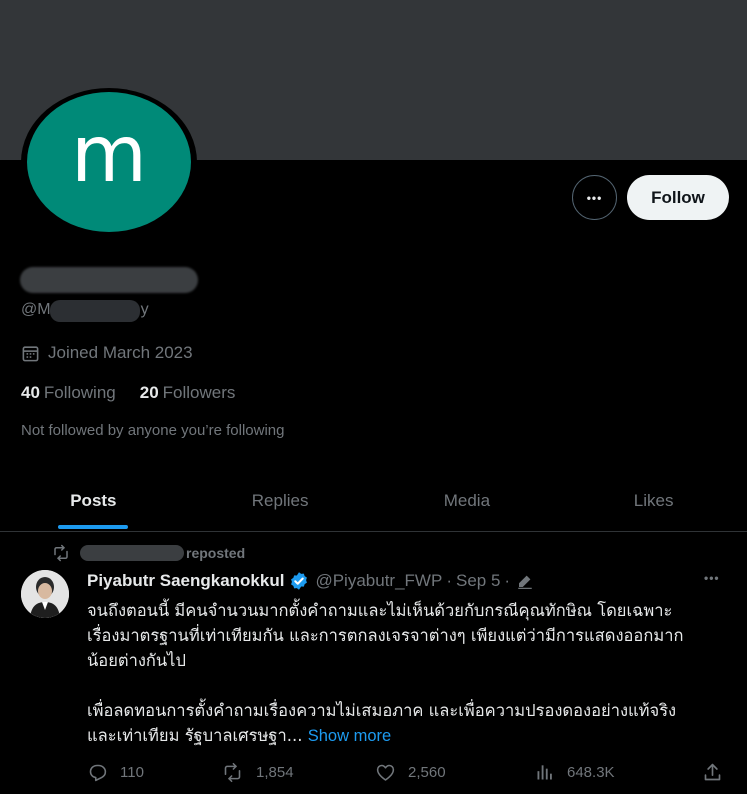 The image size is (747, 794). Describe the element at coordinates (132, 772) in the screenshot. I see `reply-count: 110` at that location.